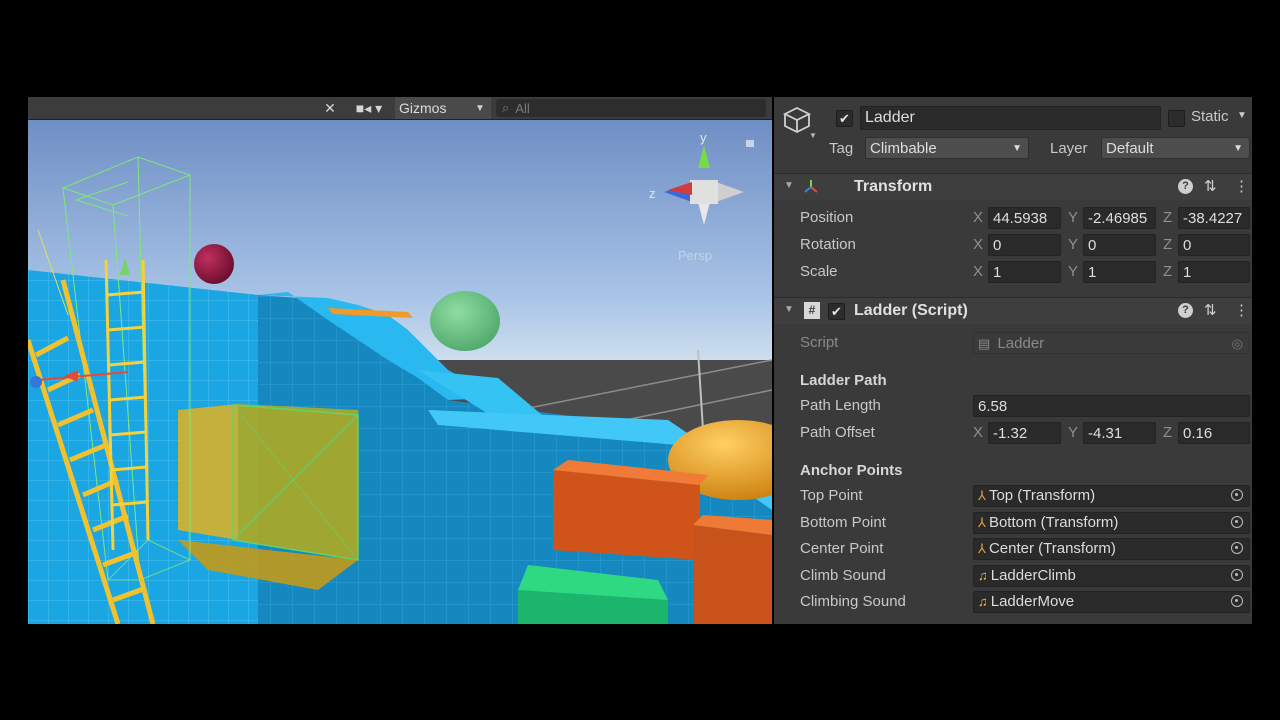 Image resolution: width=1280 pixels, height=720 pixels. I want to click on camera-icon: ■◂ ▾, so click(369, 108).